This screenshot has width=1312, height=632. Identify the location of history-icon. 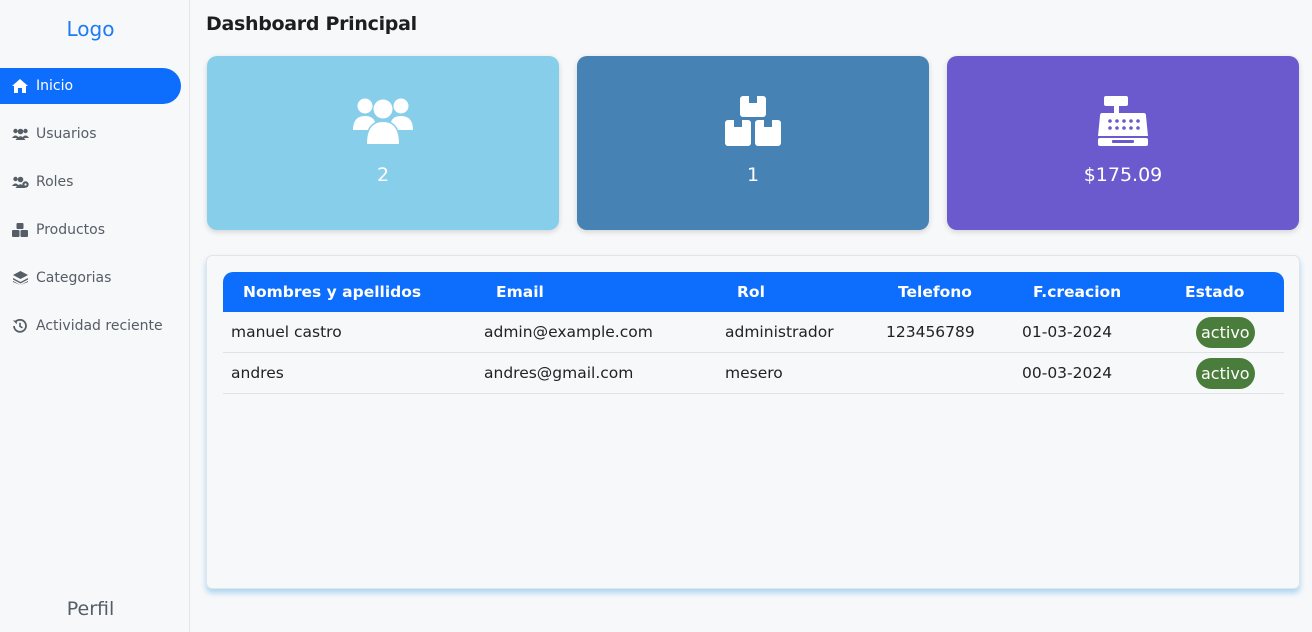
(20, 326).